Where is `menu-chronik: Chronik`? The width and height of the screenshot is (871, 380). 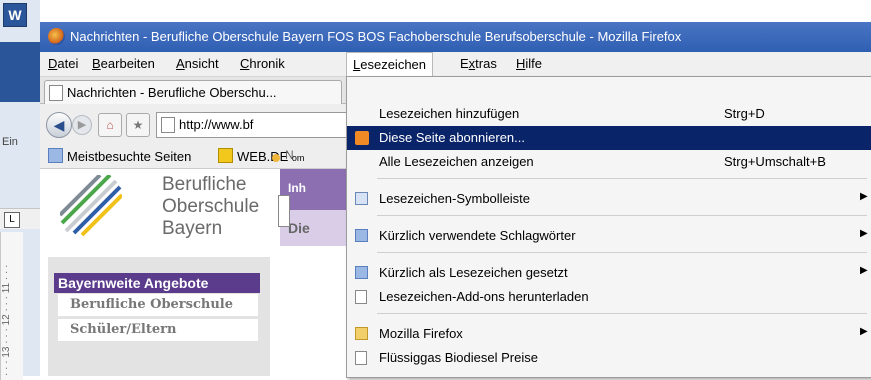
menu-chronik: Chronik is located at coordinates (262, 63).